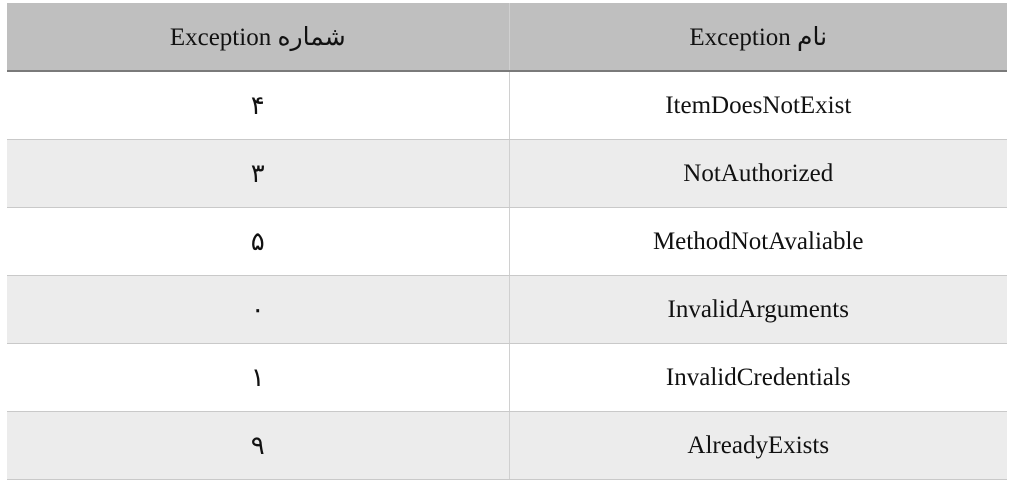 The width and height of the screenshot is (1009, 491). What do you see at coordinates (757, 241) in the screenshot?
I see `exception-name-cell: MethodNotAvaliable` at bounding box center [757, 241].